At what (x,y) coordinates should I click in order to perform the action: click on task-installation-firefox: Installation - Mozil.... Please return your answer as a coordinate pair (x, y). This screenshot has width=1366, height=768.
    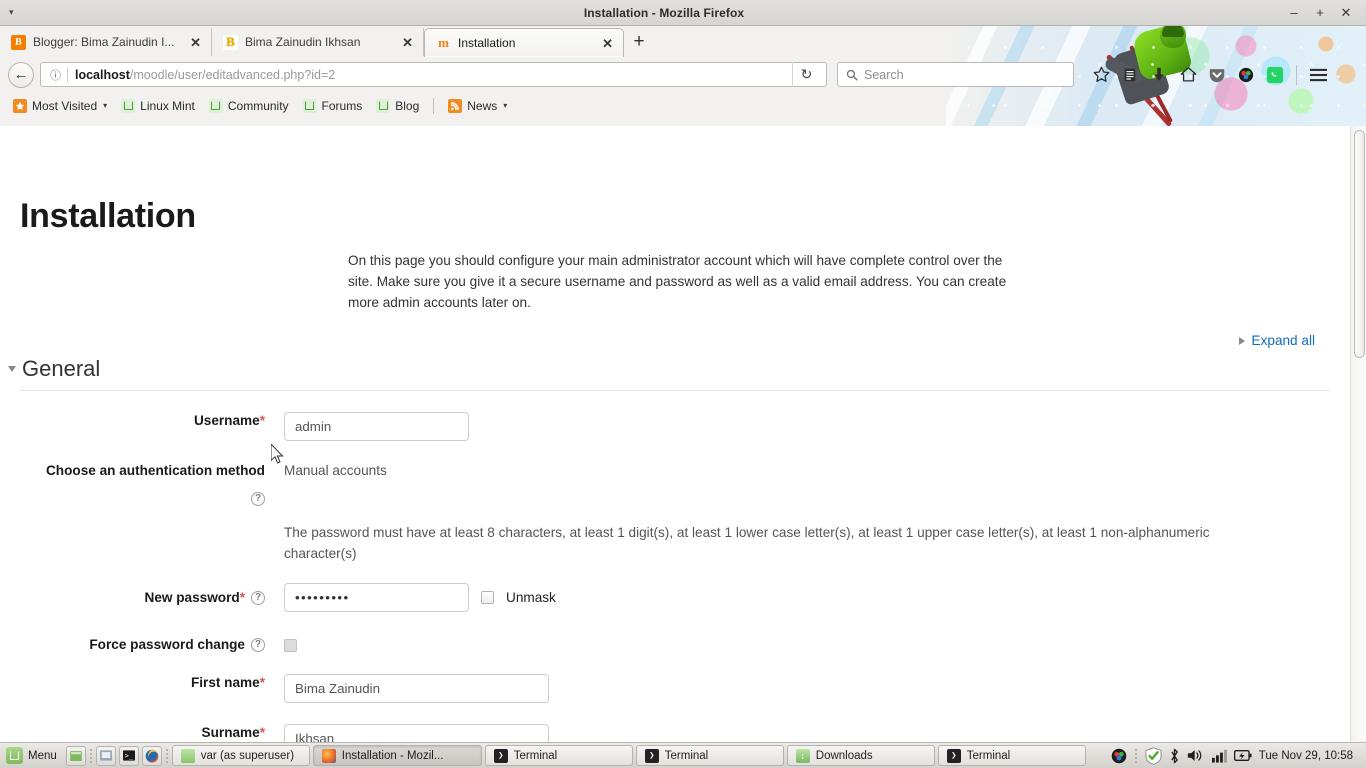
    Looking at the image, I should click on (397, 755).